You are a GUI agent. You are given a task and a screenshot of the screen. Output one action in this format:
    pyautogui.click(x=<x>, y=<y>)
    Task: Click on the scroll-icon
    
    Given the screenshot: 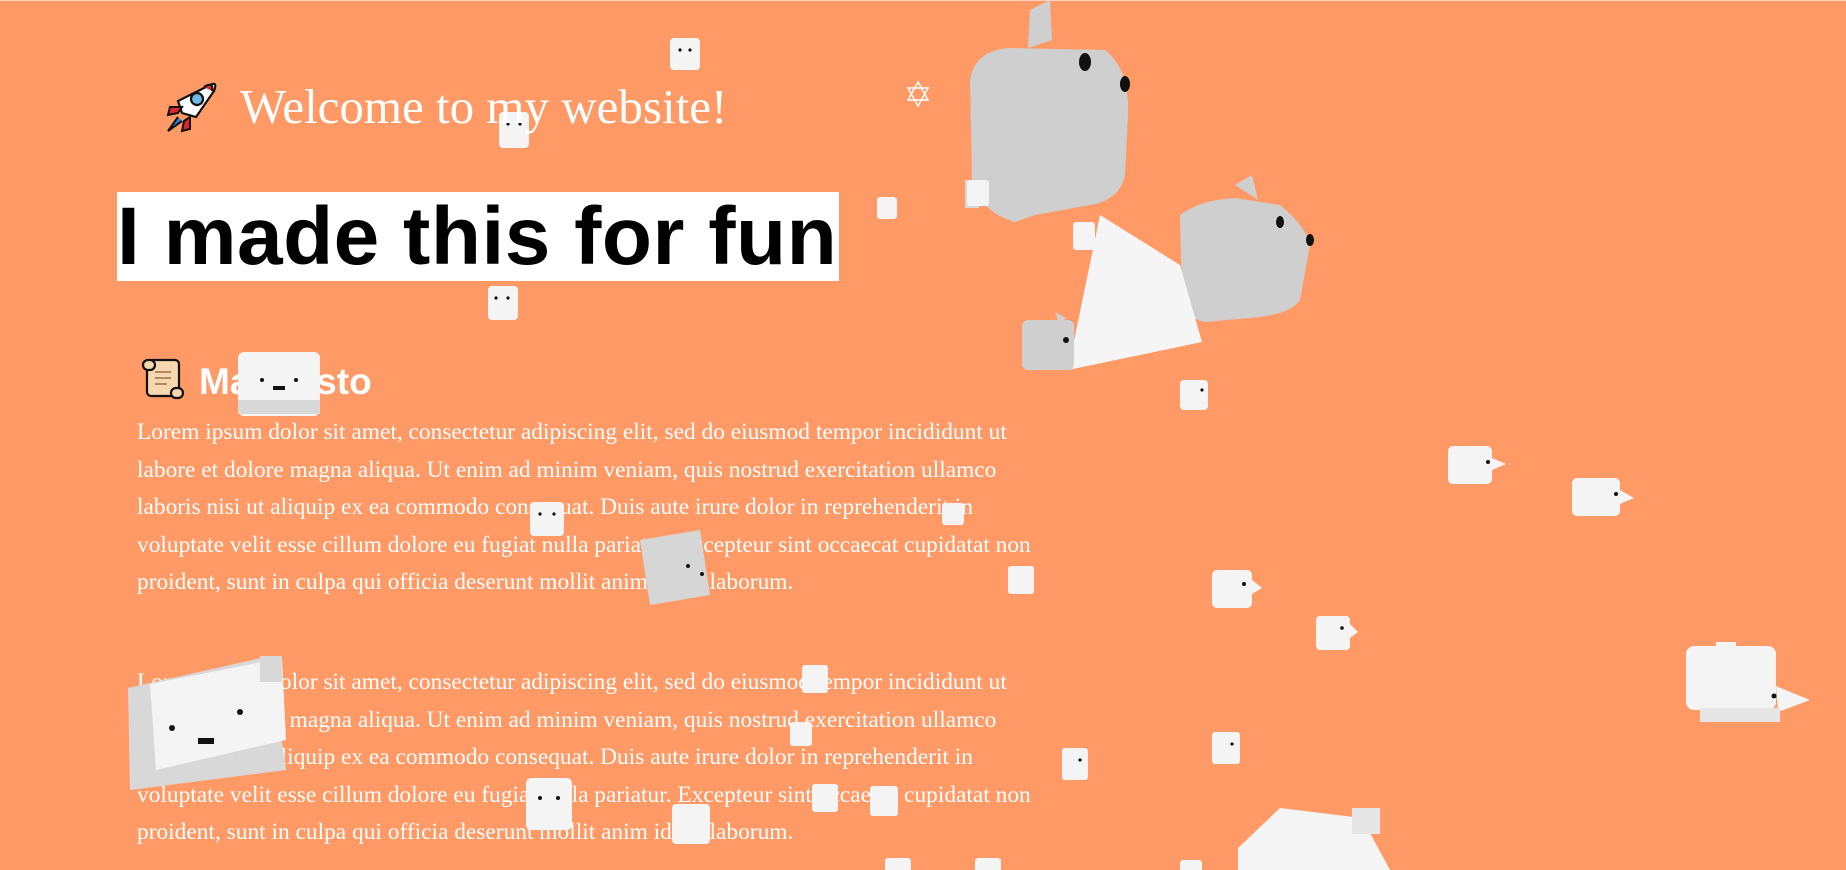 What is the action you would take?
    pyautogui.click(x=164, y=381)
    